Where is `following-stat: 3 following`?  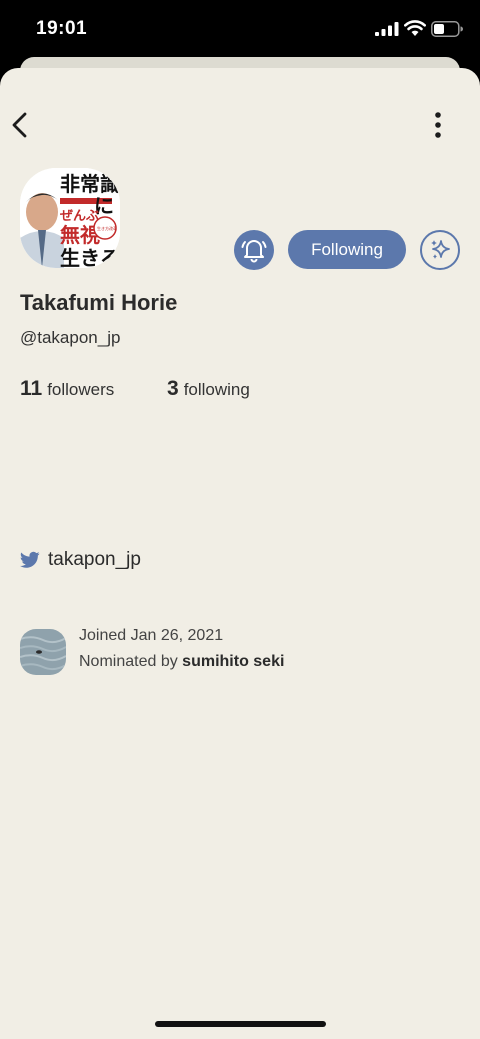 following-stat: 3 following is located at coordinates (208, 389).